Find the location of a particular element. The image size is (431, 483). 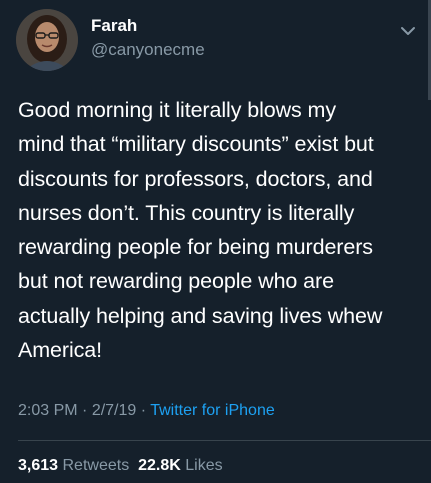

tweet-time: 2:03 PM is located at coordinates (48, 410).